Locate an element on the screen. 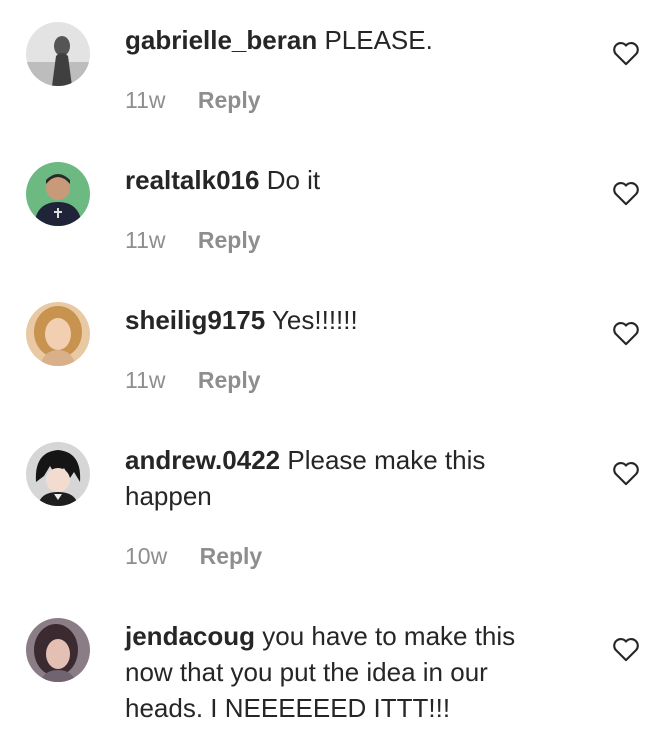 This screenshot has height=748, width=660. comment-text: andrew.0422 Please make this happen is located at coordinates (345, 478).